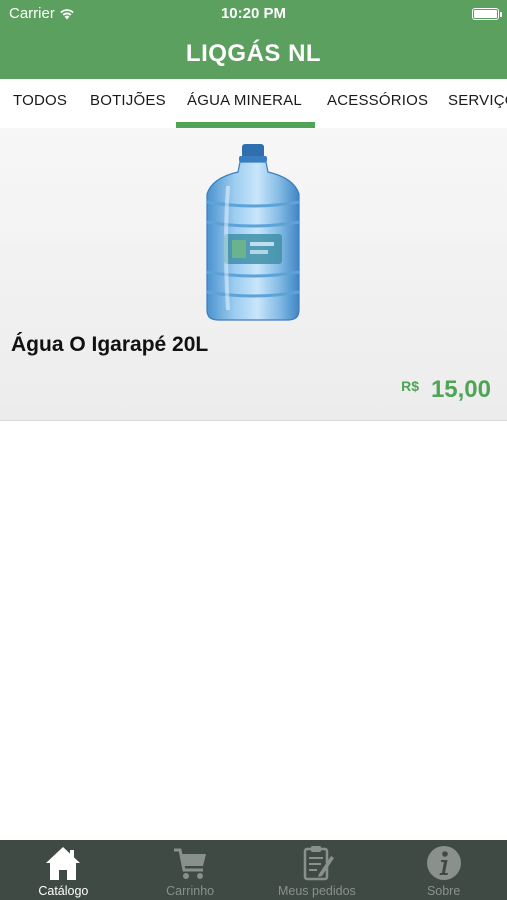 The height and width of the screenshot is (900, 507). Describe the element at coordinates (443, 891) in the screenshot. I see `tabbar-label-sobre: Sobre` at that location.